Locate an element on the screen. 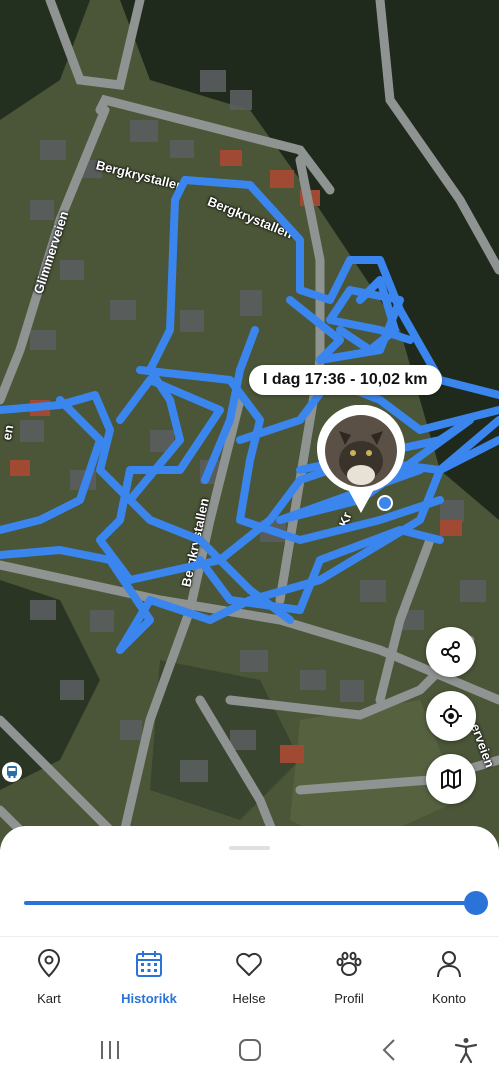 The image size is (499, 1080). home-icon is located at coordinates (250, 1050).